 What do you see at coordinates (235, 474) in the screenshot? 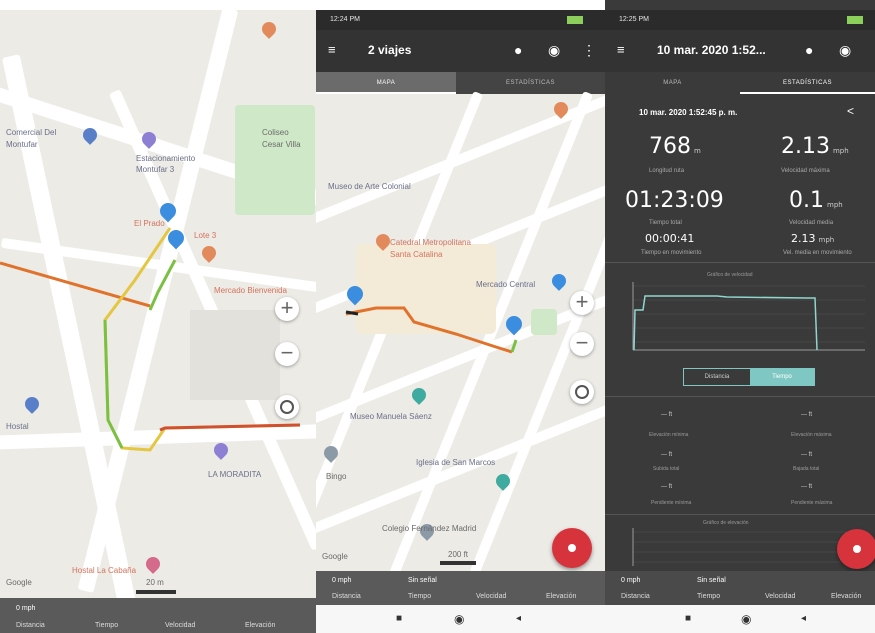
I see `map-label: LA MORADITA` at bounding box center [235, 474].